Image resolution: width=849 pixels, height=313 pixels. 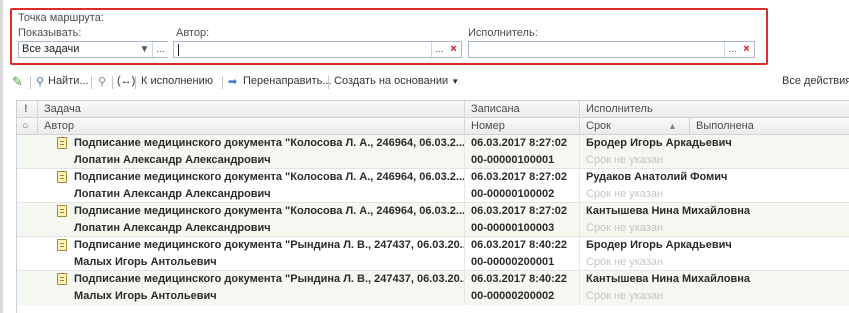 I want to click on table-header-top: ! Задача Записана Исполнитель, so click(x=433, y=109).